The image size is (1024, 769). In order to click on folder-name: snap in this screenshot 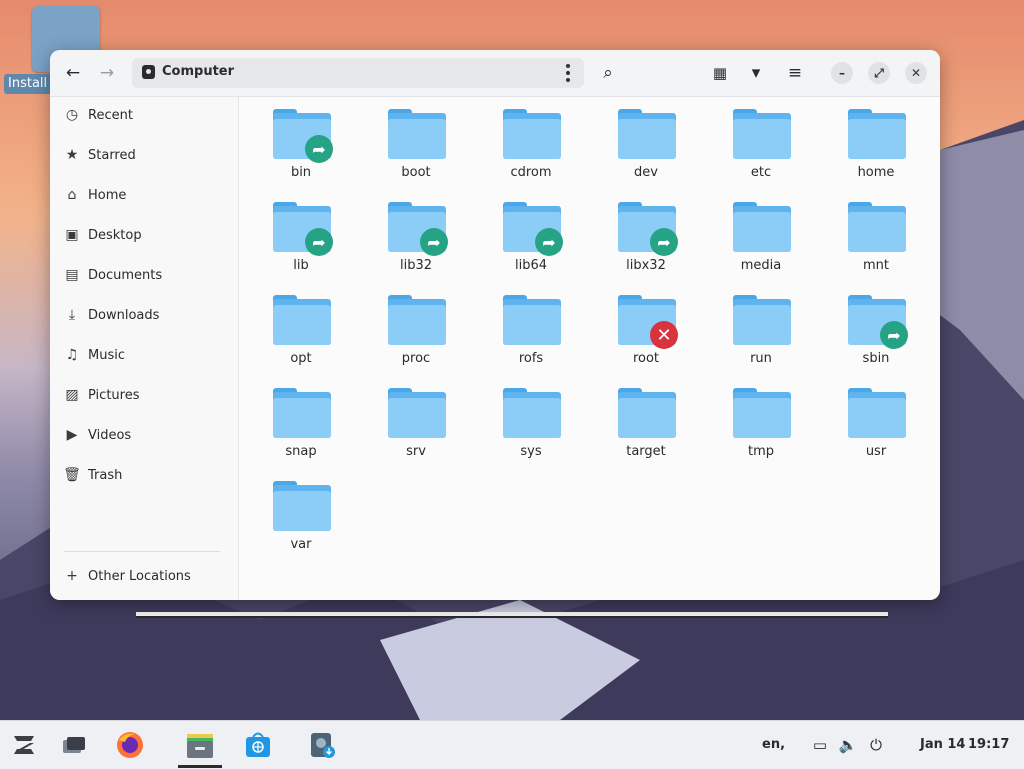, I will do `click(301, 451)`.